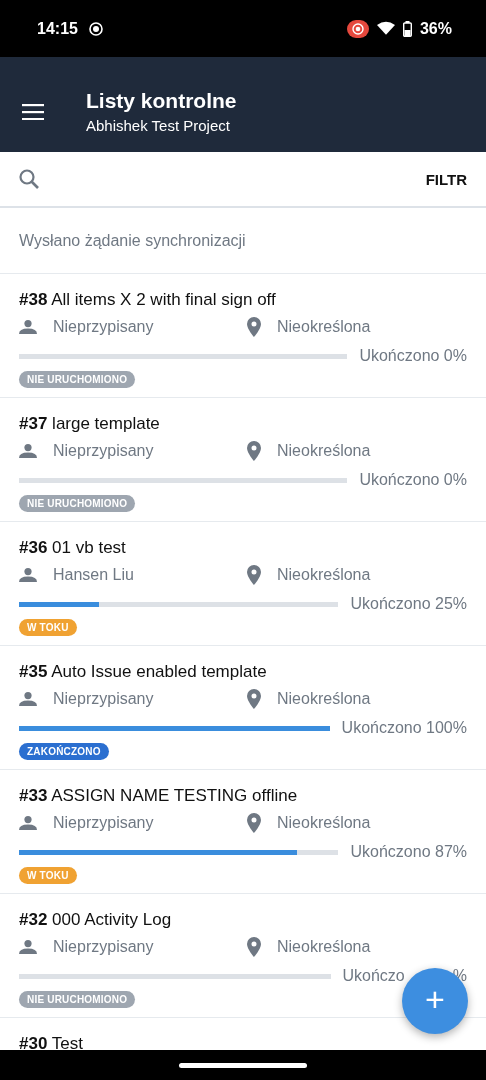  Describe the element at coordinates (446, 179) in the screenshot. I see `filter-button: FILTR` at that location.